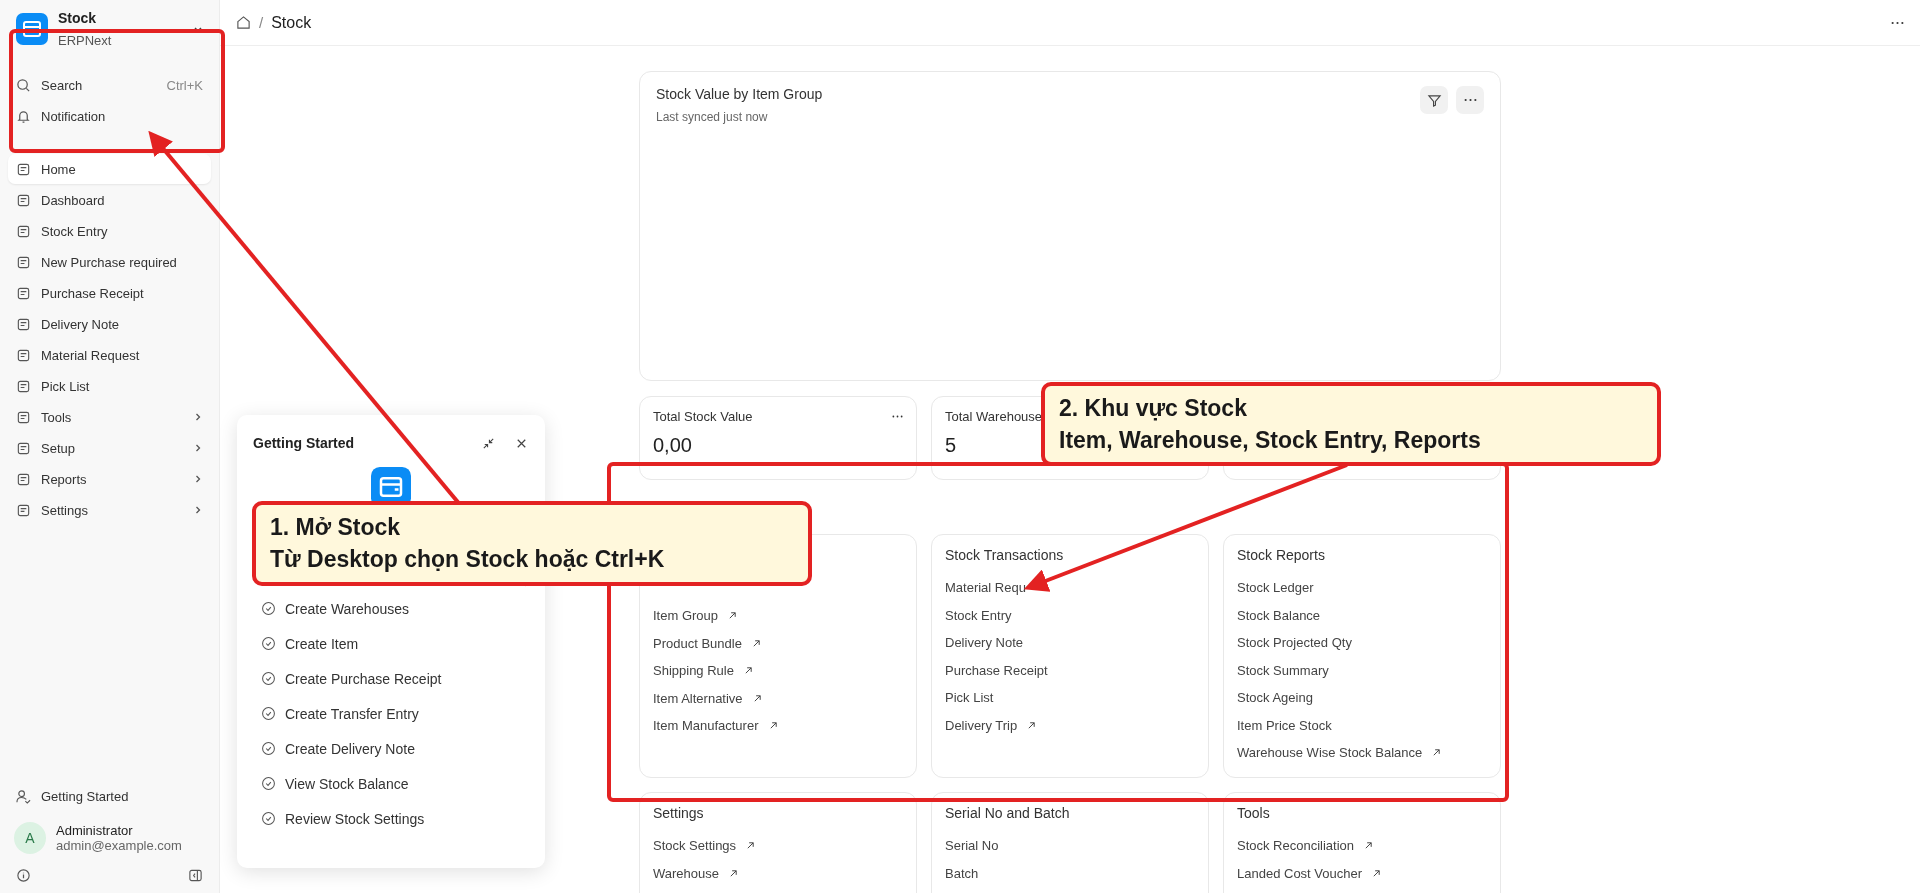 The width and height of the screenshot is (1920, 893). I want to click on card-title: Tools, so click(1254, 813).